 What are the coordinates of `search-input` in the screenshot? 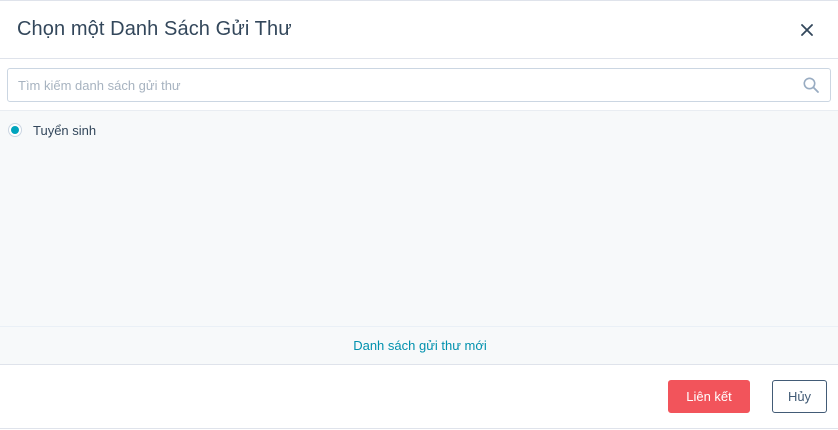 It's located at (419, 85).